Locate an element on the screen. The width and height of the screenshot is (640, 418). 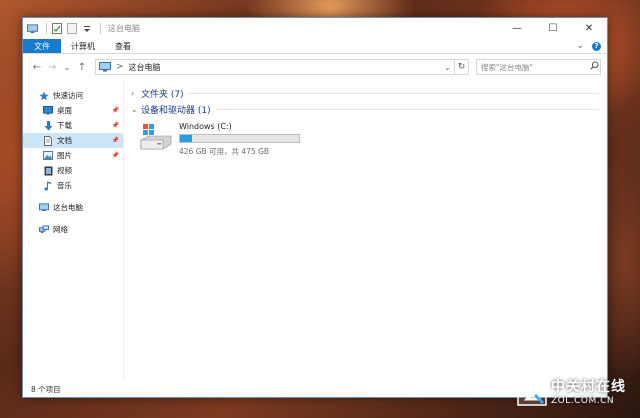
video-icon is located at coordinates (48, 171).